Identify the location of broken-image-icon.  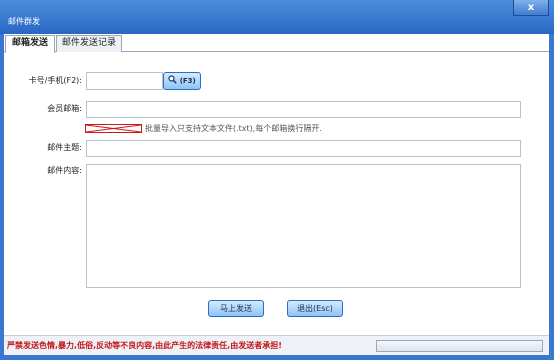
(113, 128).